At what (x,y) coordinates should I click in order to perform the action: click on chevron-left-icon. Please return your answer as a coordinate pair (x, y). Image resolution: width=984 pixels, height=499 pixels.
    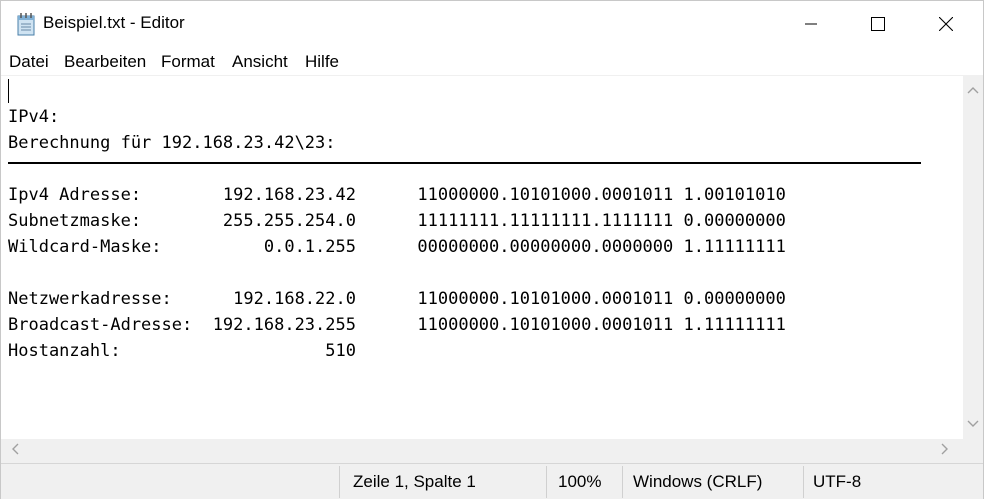
    Looking at the image, I should click on (15, 451).